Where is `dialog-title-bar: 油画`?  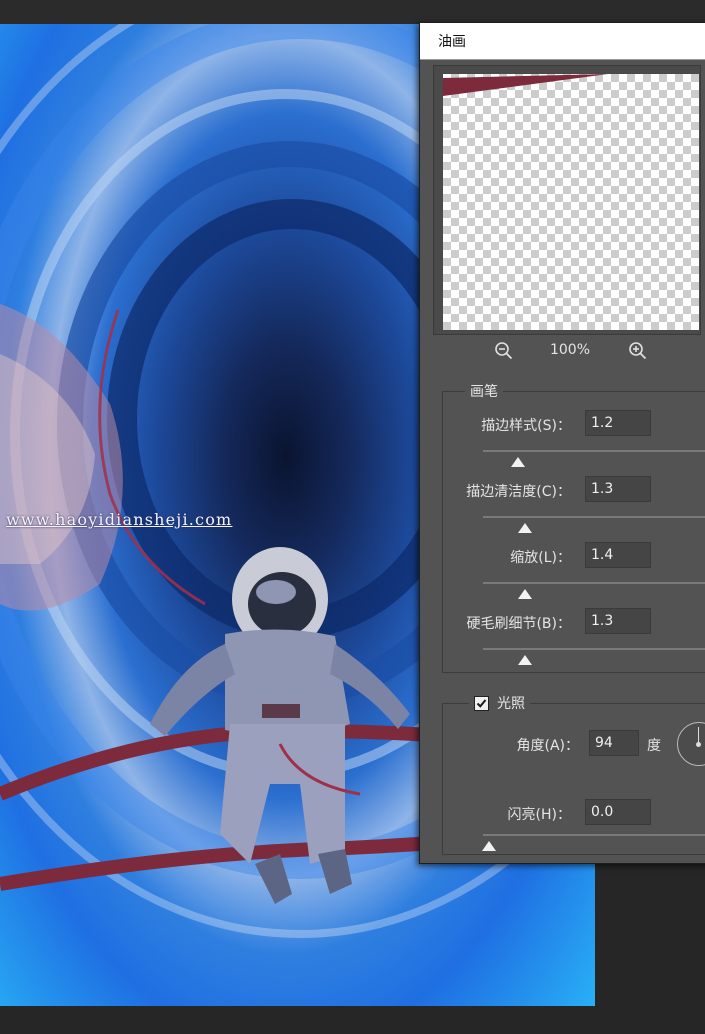 dialog-title-bar: 油画 is located at coordinates (562, 41).